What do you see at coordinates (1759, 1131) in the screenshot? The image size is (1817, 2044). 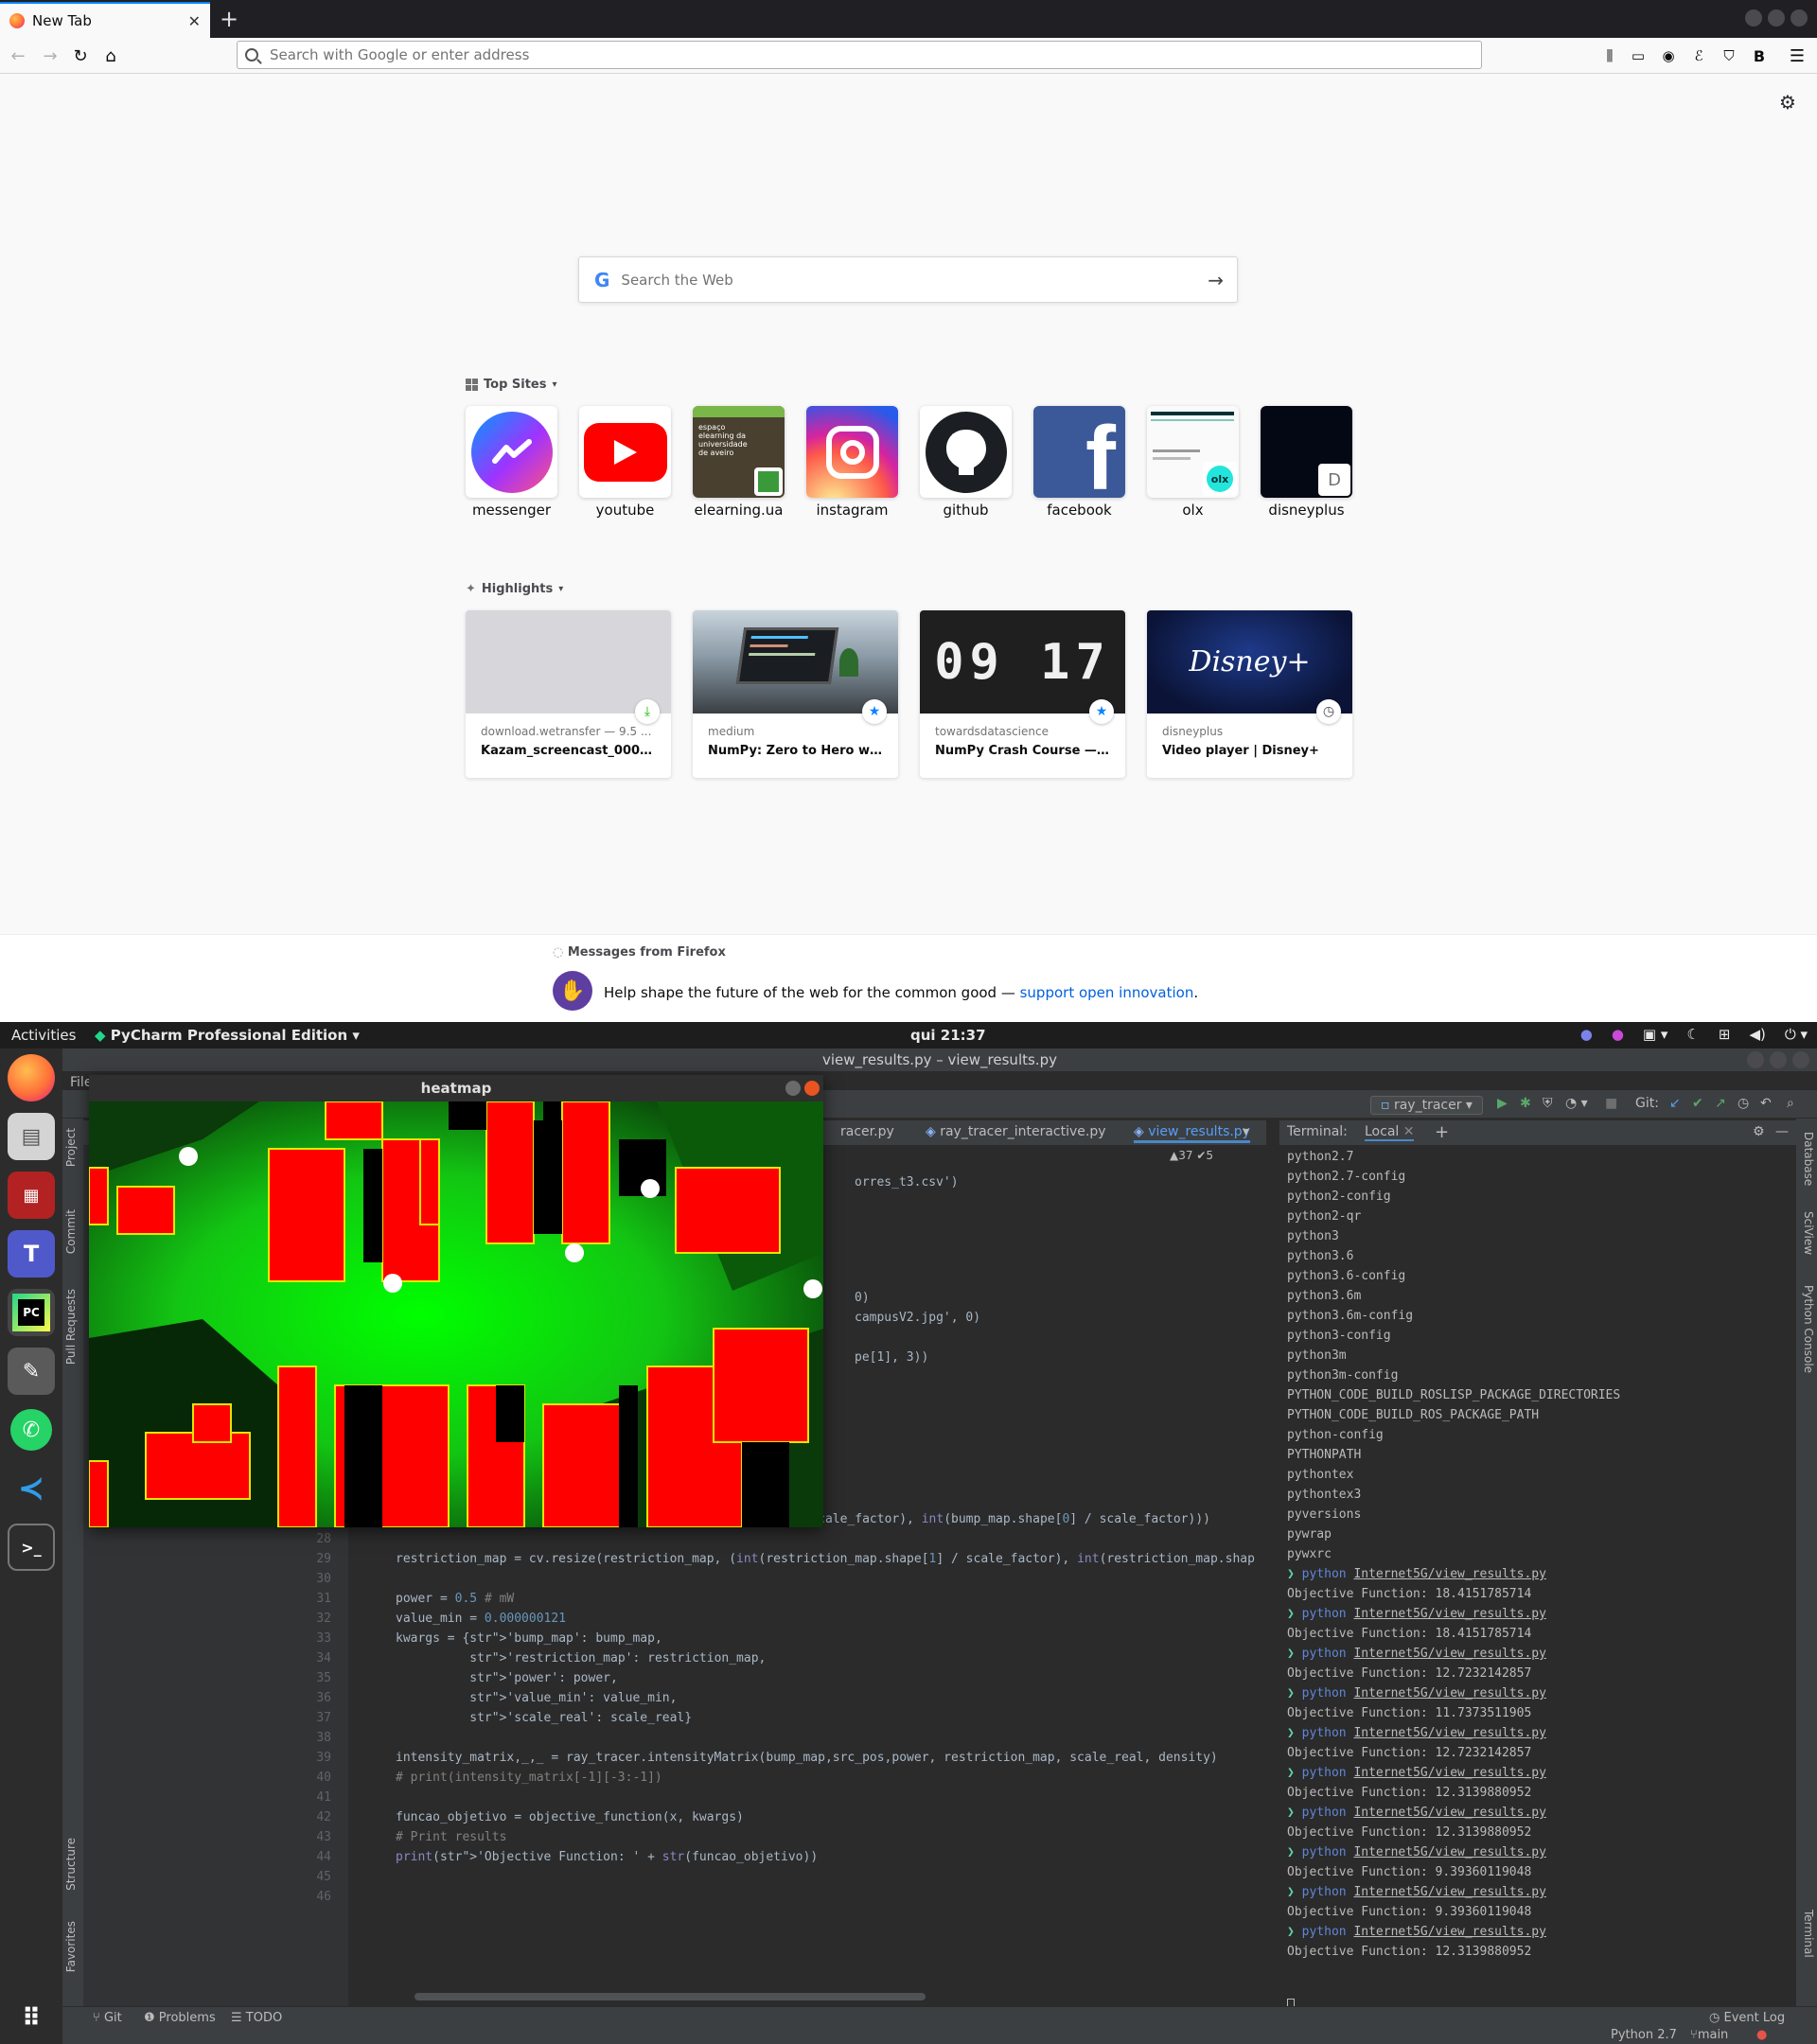 I see `gear-icon: ⚙` at bounding box center [1759, 1131].